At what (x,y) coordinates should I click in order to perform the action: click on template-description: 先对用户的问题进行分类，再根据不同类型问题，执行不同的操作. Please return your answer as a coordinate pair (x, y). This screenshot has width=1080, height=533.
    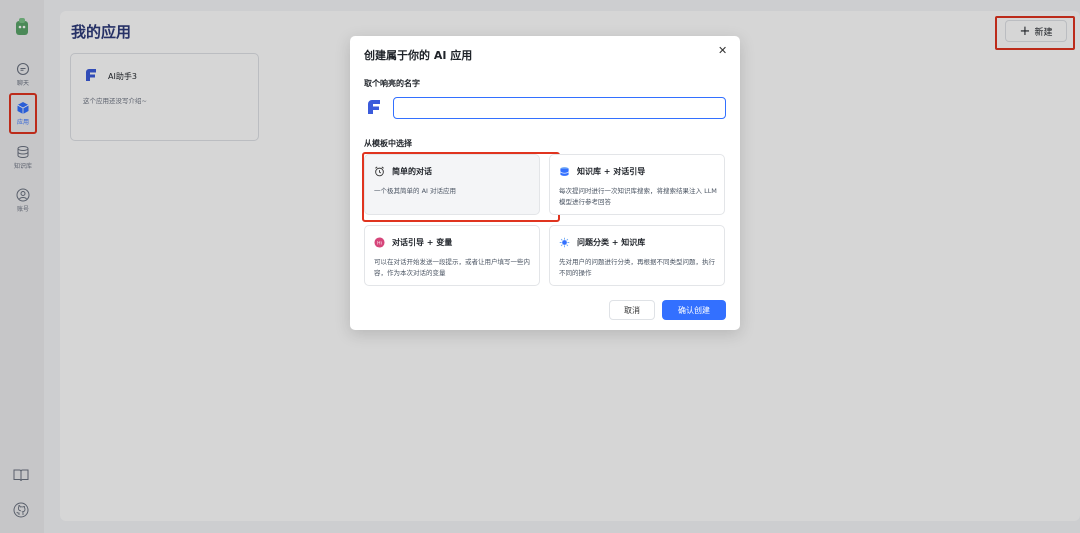
    Looking at the image, I should click on (637, 267).